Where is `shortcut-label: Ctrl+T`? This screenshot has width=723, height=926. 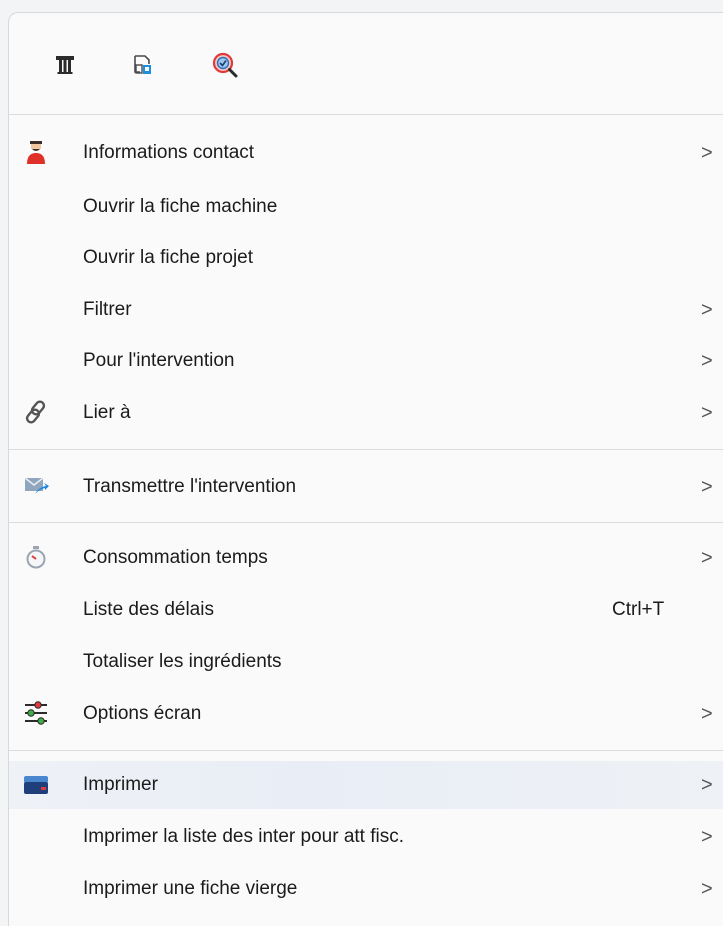
shortcut-label: Ctrl+T is located at coordinates (638, 609).